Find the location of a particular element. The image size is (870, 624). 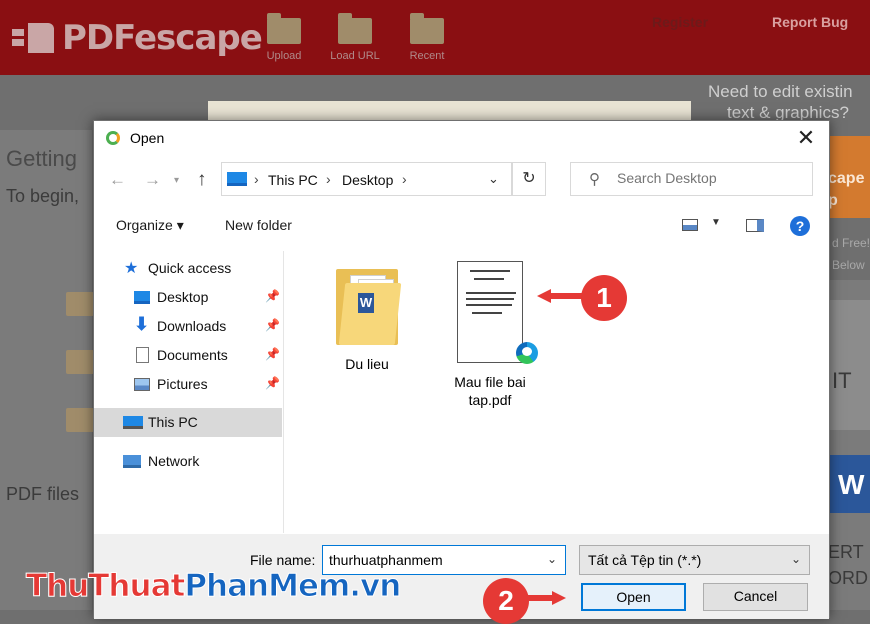

file-item-mau-file-bai-tap: Mau file bai tap.pdf is located at coordinates (490, 335).